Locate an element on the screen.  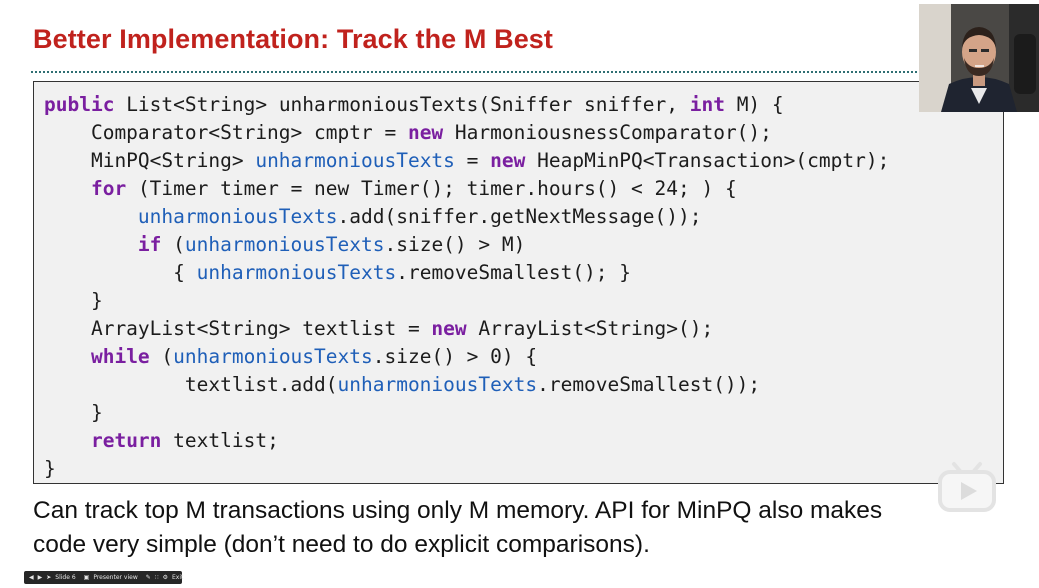
presenter-webcam is located at coordinates (979, 58).